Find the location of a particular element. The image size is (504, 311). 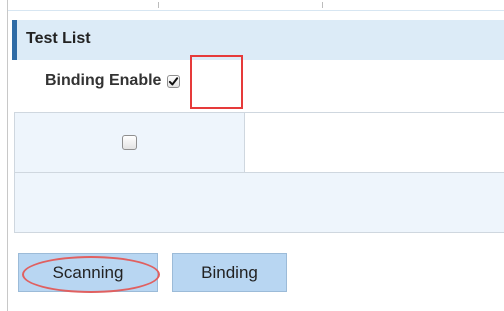

panel-title: Test List is located at coordinates (58, 38).